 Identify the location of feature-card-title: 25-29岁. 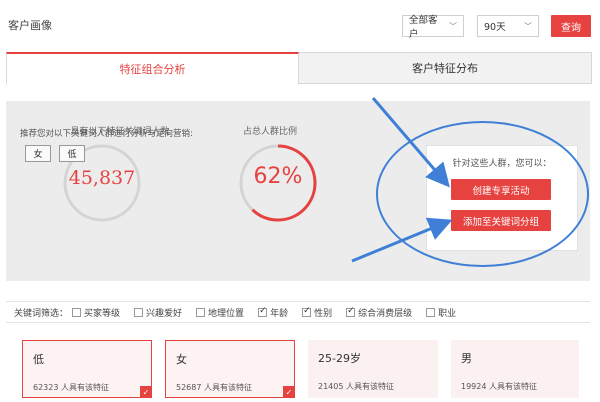
(339, 358).